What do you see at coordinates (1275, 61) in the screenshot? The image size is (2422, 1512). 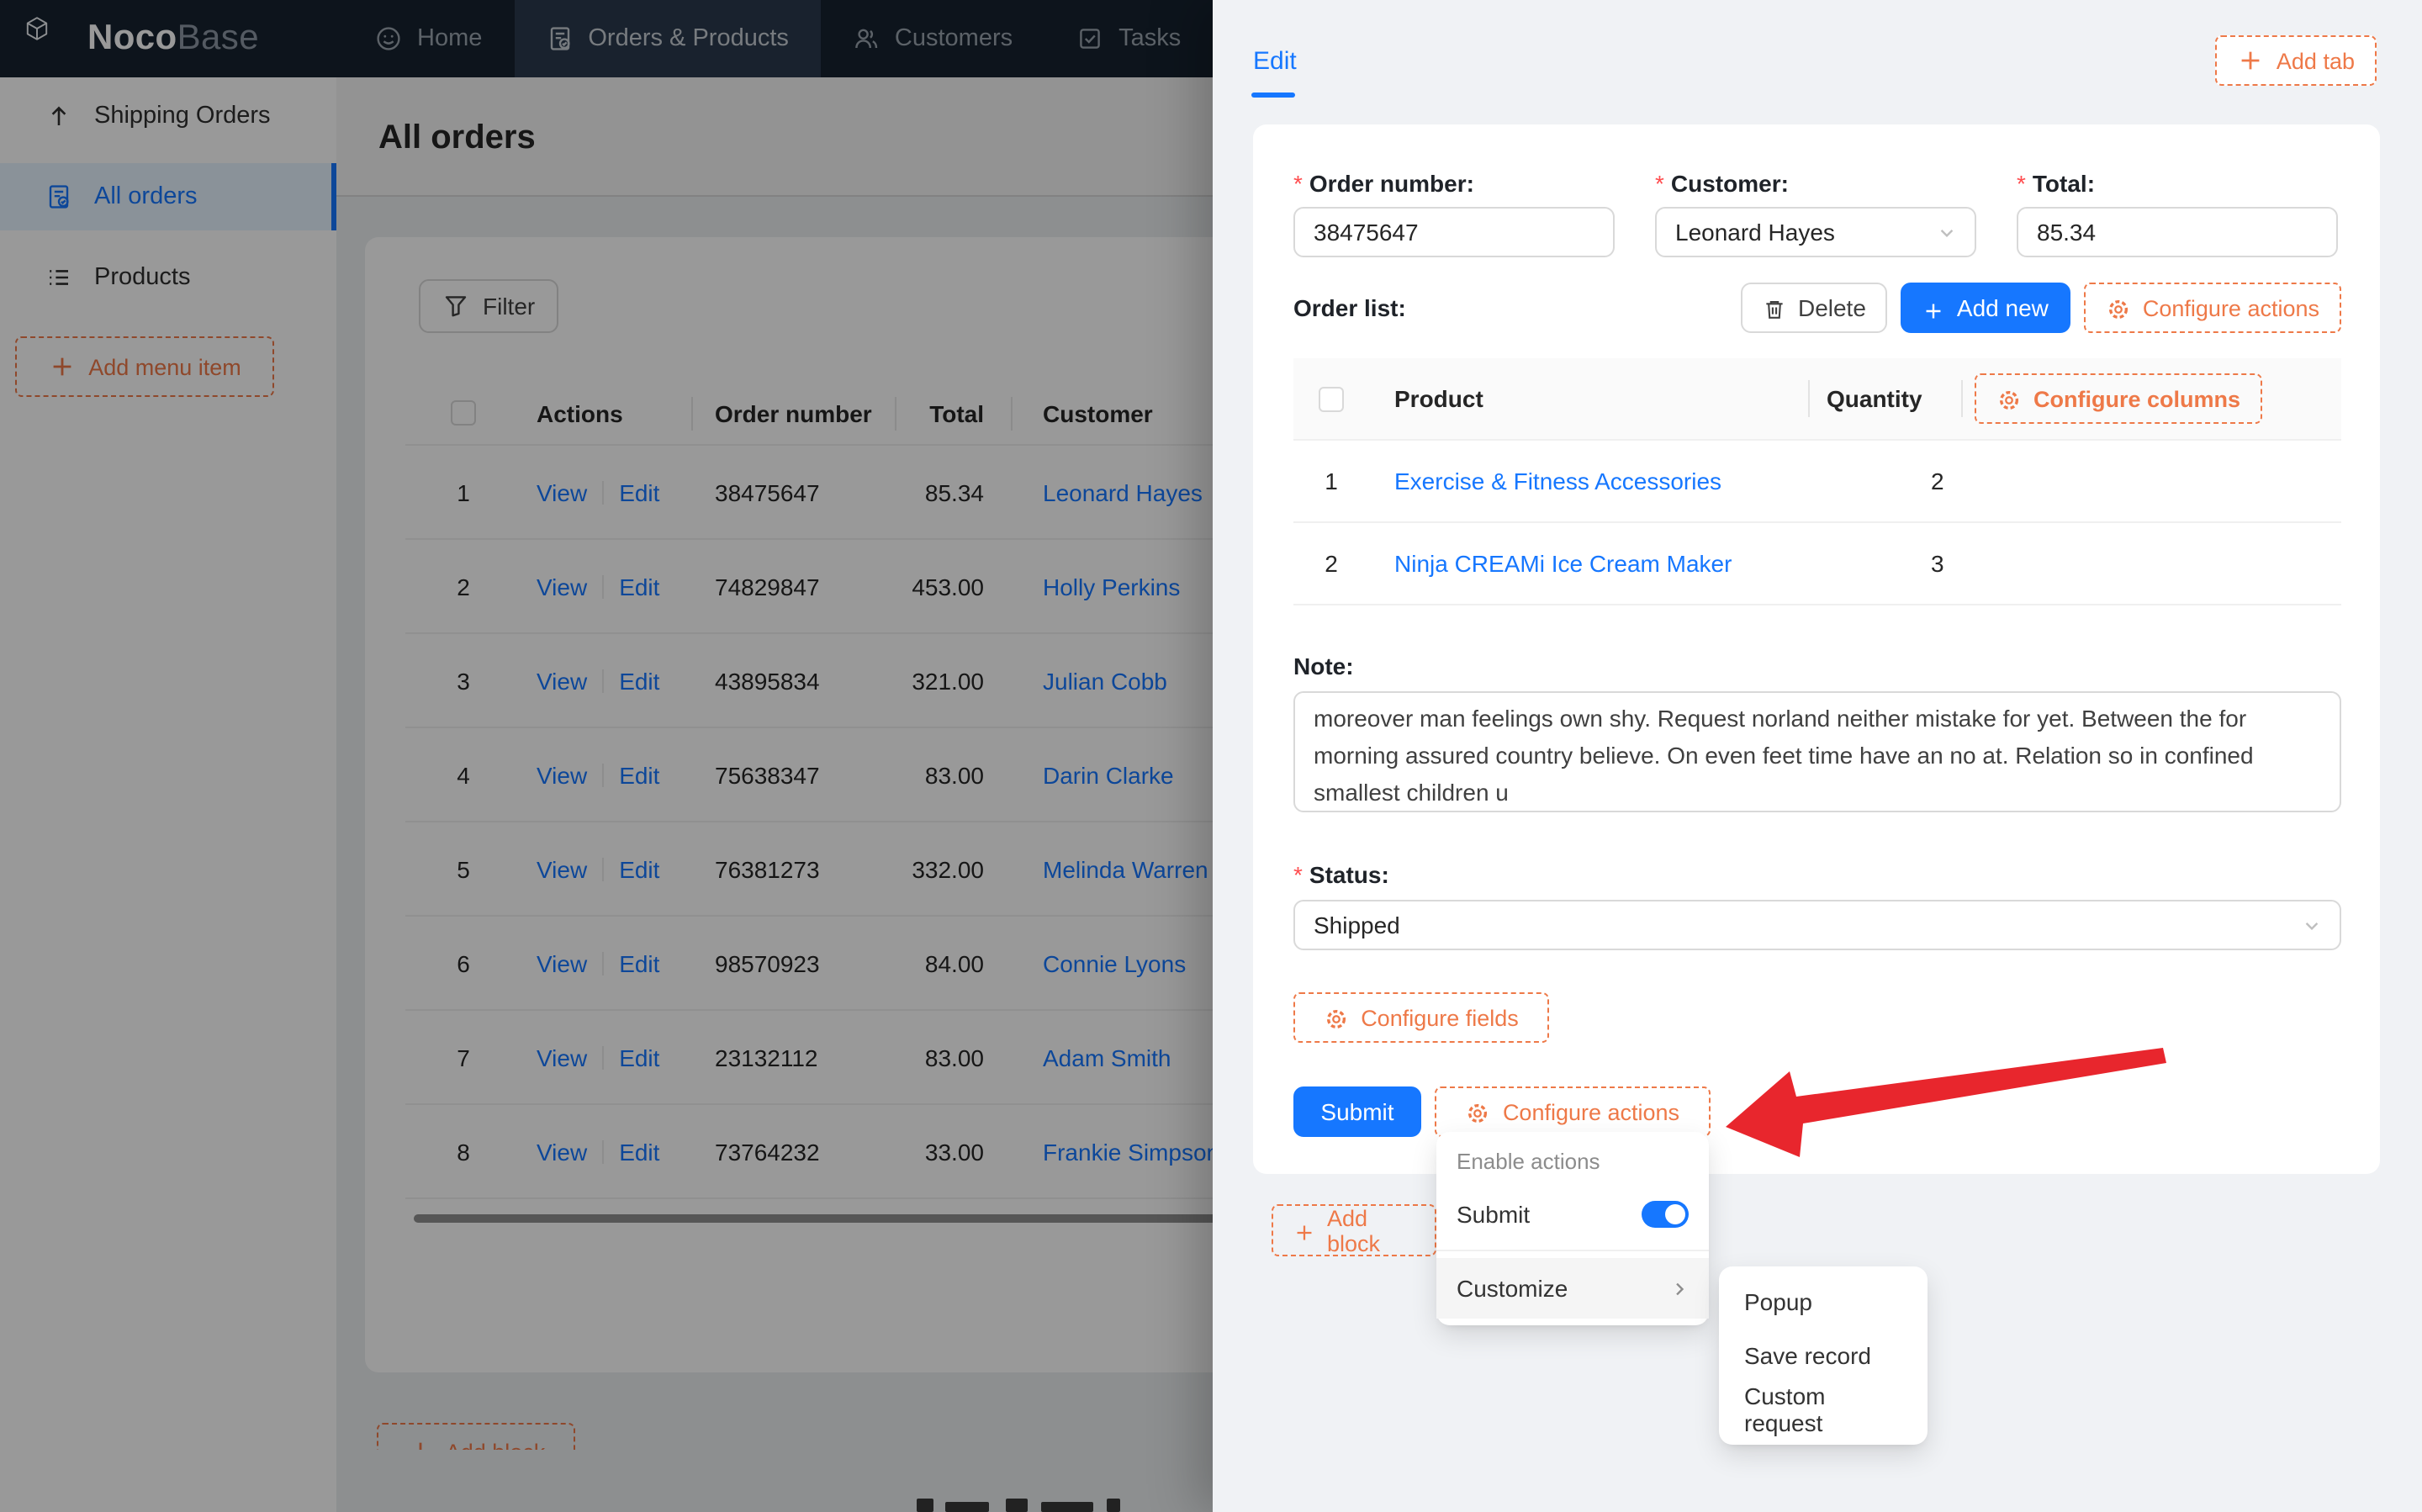 I see `tab-edit: Edit` at bounding box center [1275, 61].